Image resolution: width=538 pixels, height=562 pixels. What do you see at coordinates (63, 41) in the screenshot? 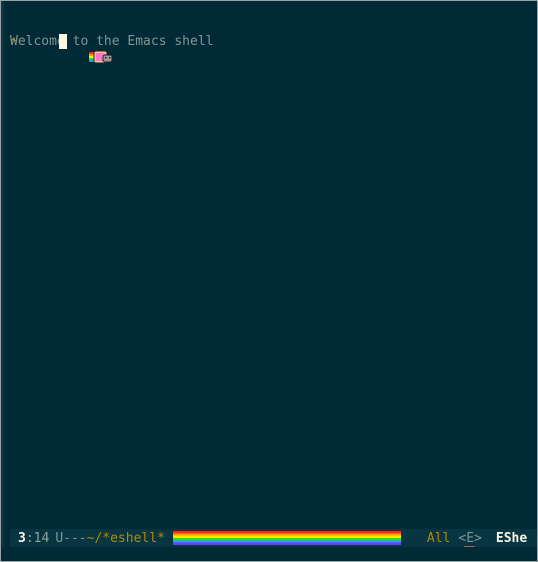
I see `text-cursor` at bounding box center [63, 41].